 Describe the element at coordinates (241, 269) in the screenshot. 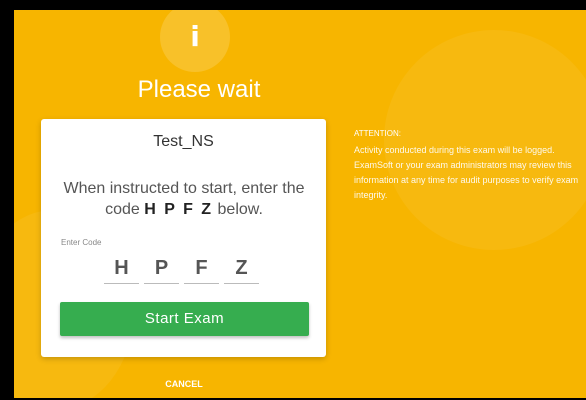

I see `code-input-4: Z` at that location.